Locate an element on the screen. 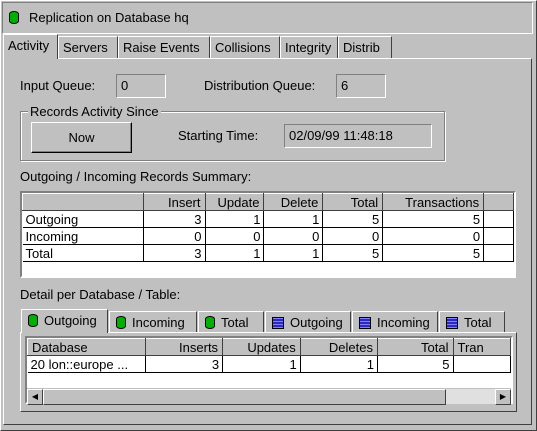 The image size is (537, 431). table-row: Incoming 0 0 0 0 0 is located at coordinates (268, 236).